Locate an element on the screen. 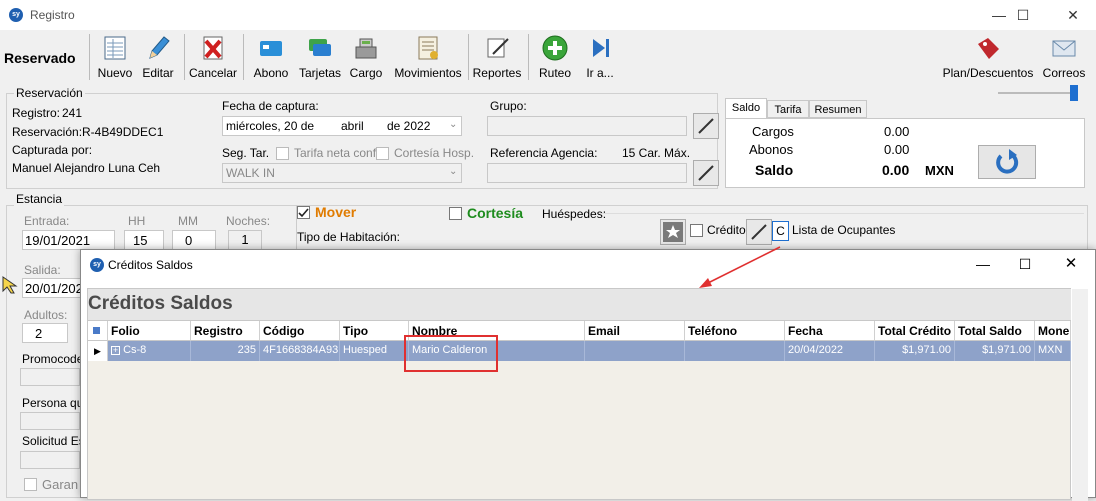 This screenshot has height=501, width=1096. dialog-maximize-button: ☐ is located at coordinates (1025, 264).